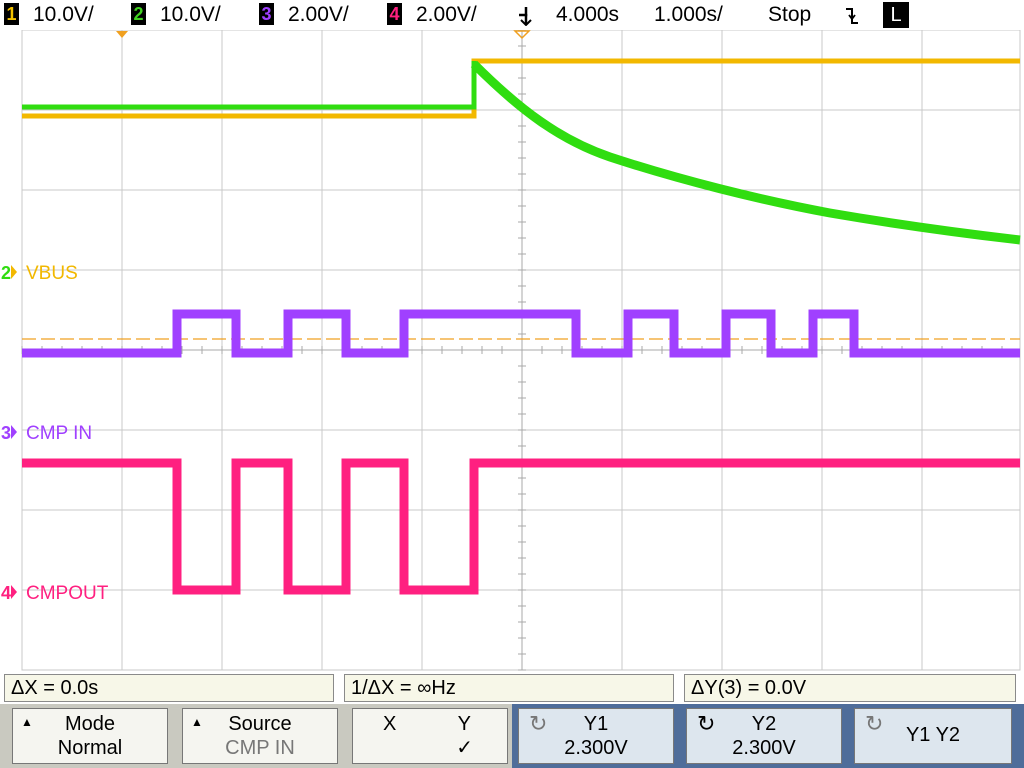 This screenshot has width=1024, height=768. Describe the element at coordinates (90, 748) in the screenshot. I see `mode-value: Normal` at that location.